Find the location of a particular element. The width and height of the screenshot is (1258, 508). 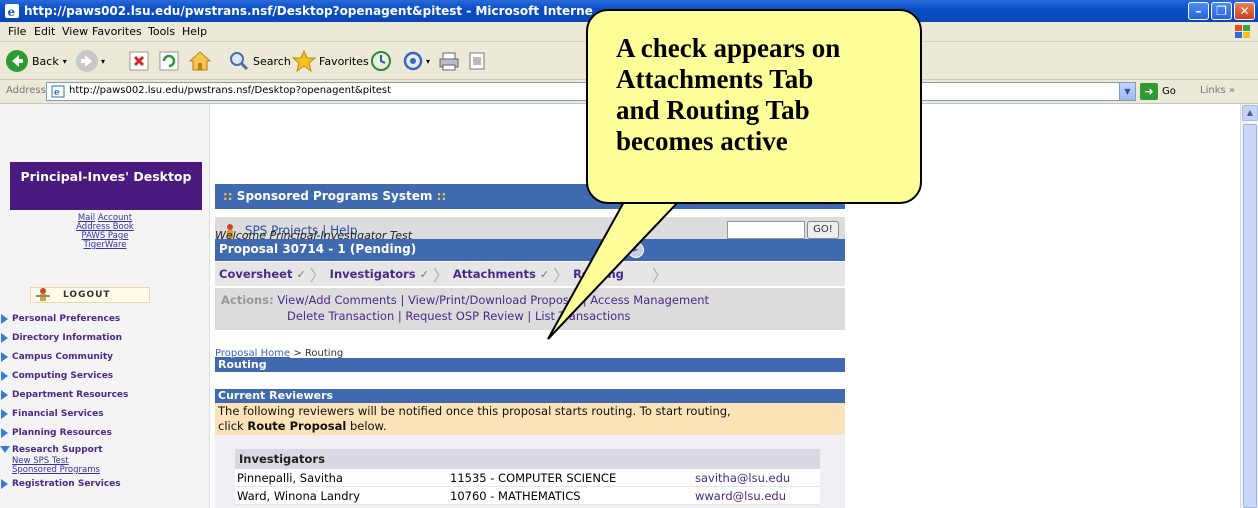

view-add-comments-link: View/Add Comments is located at coordinates (336, 300).